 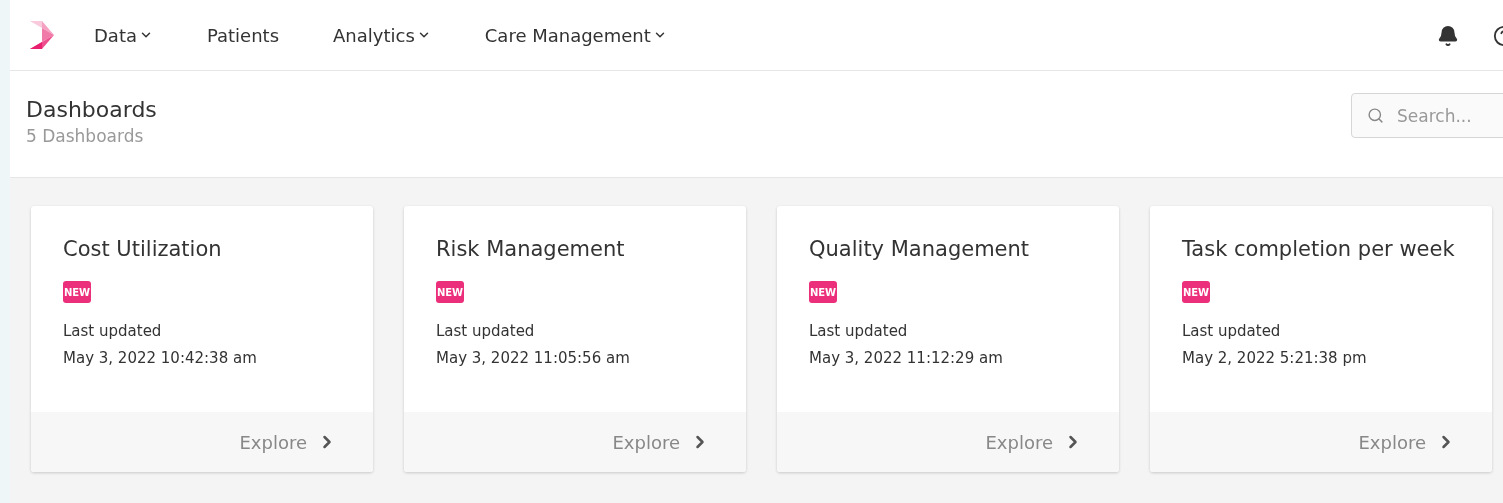 I want to click on dashboard-card: Quality Management NEW Last updated May 3, 2022 11:12:29 am Explore, so click(x=948, y=339).